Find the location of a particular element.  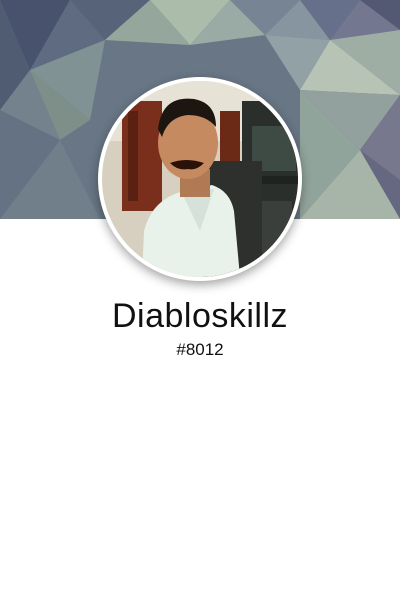

user-discriminator: #8012 is located at coordinates (200, 349).